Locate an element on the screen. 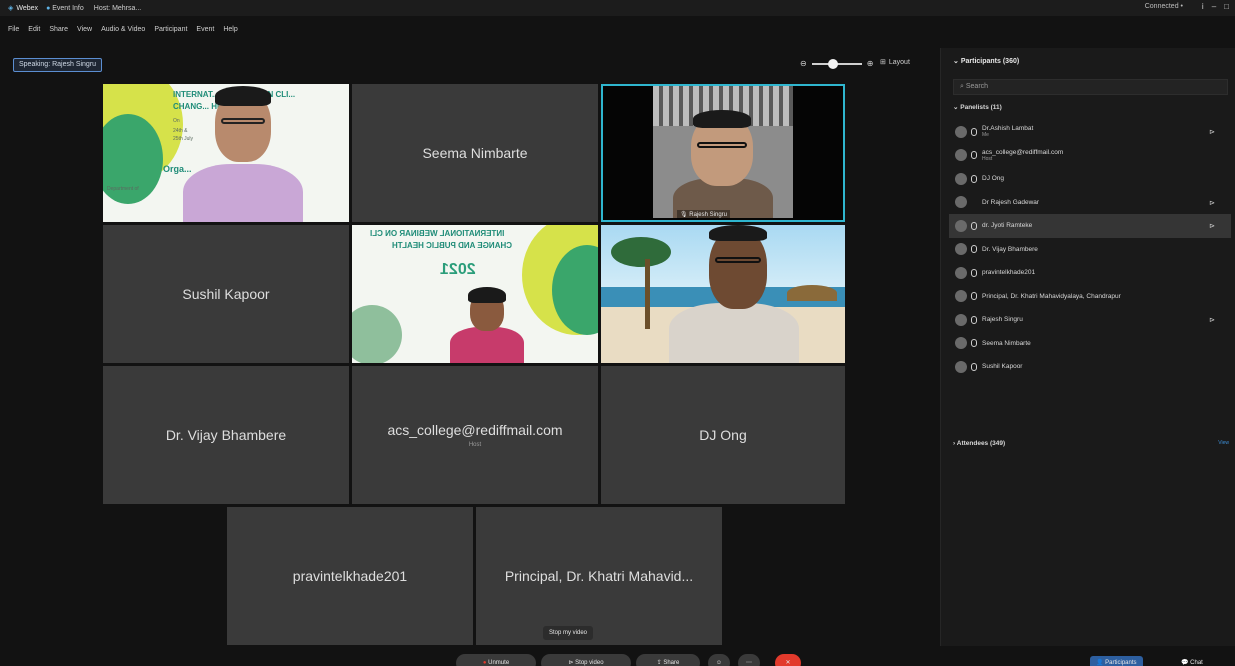  zoom-in-icon: ⊕ is located at coordinates (870, 63).